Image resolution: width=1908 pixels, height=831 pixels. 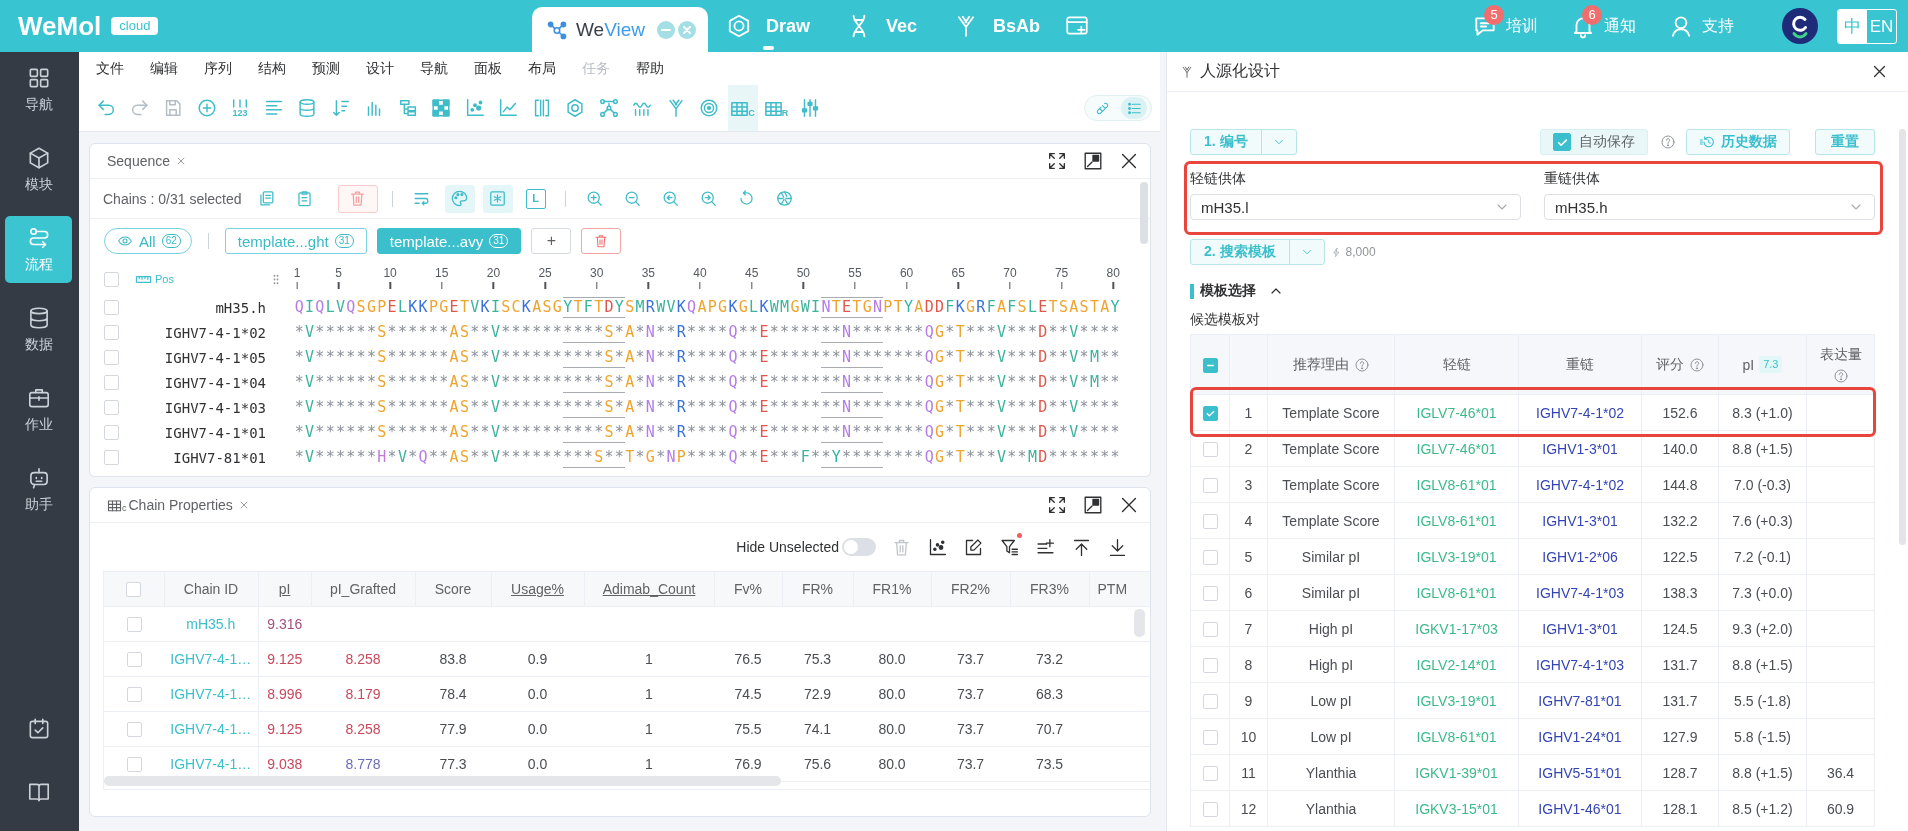 What do you see at coordinates (1707, 142) in the screenshot?
I see `history-icon` at bounding box center [1707, 142].